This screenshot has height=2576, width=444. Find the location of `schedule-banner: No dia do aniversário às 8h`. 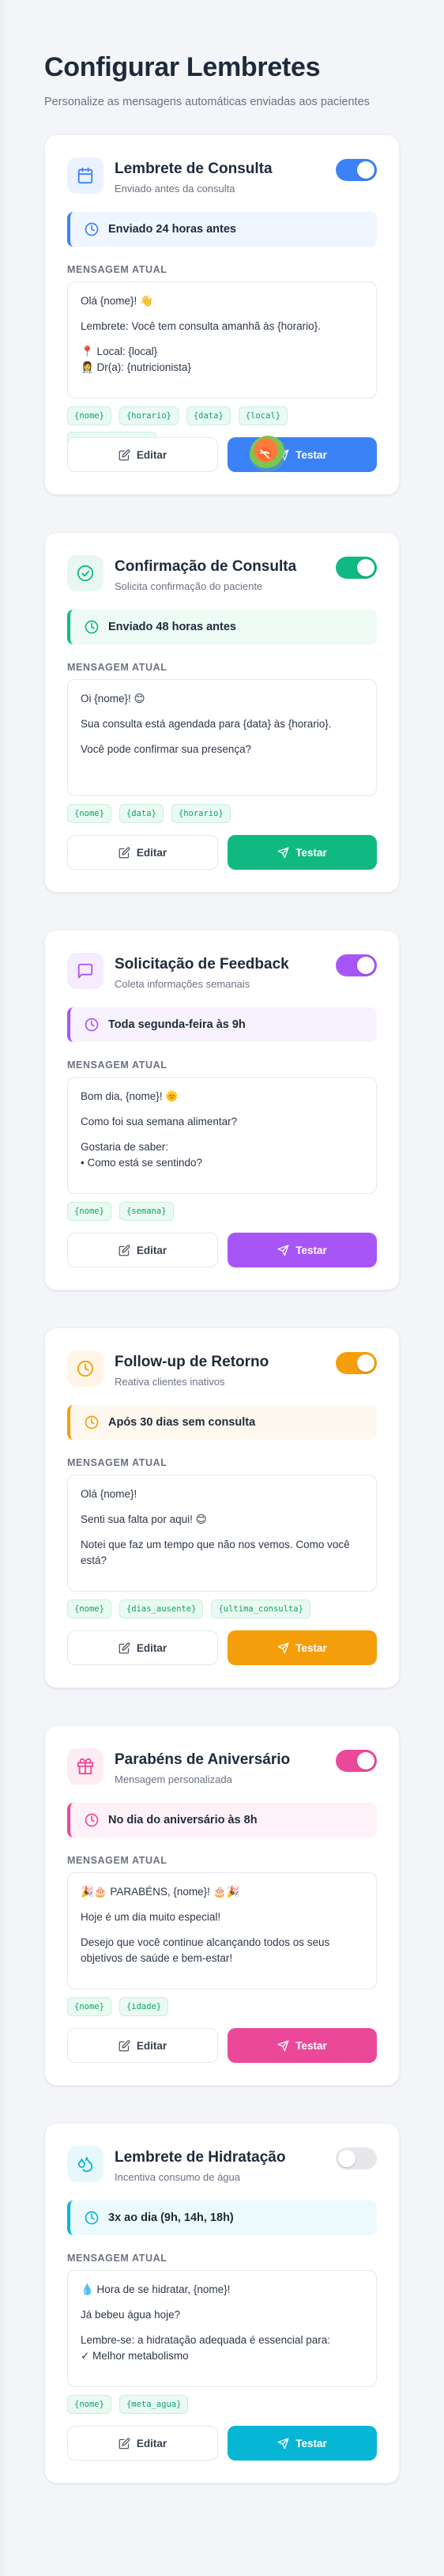

schedule-banner: No dia do aniversário às 8h is located at coordinates (222, 1820).